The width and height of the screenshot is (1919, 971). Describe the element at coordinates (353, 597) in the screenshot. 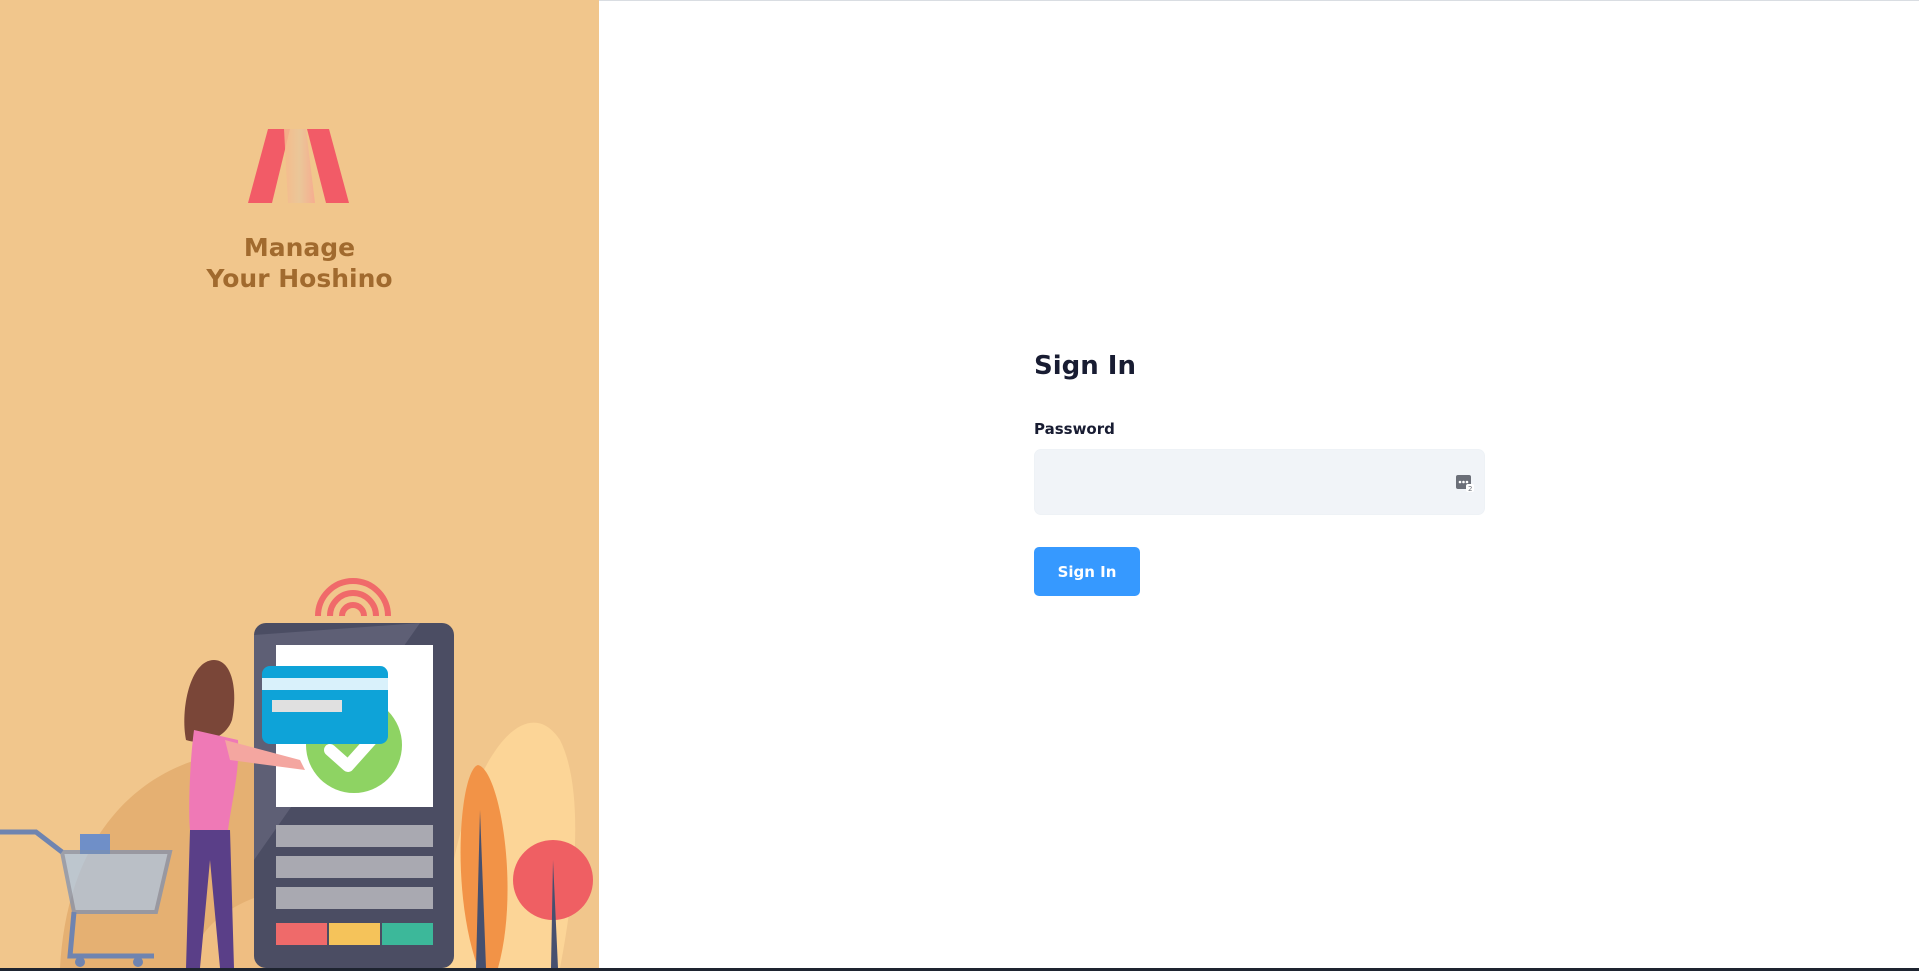

I see `signal-icon` at that location.